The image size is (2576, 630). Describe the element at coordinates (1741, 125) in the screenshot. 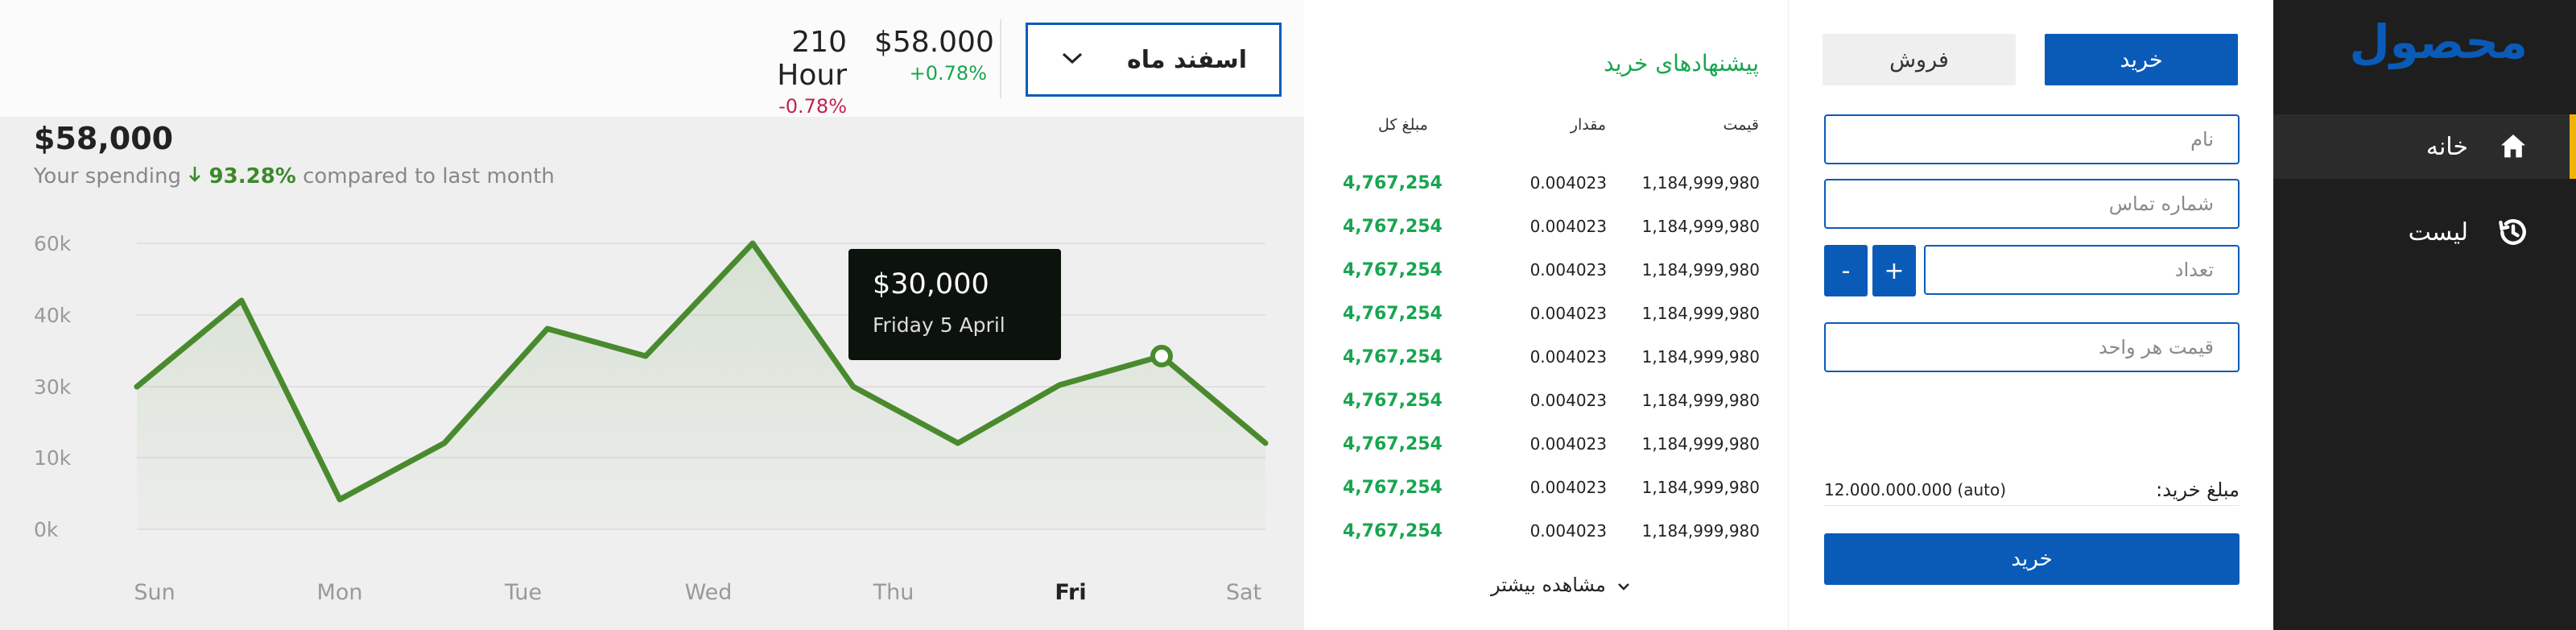

I see `column-header-price: قیمت` at that location.